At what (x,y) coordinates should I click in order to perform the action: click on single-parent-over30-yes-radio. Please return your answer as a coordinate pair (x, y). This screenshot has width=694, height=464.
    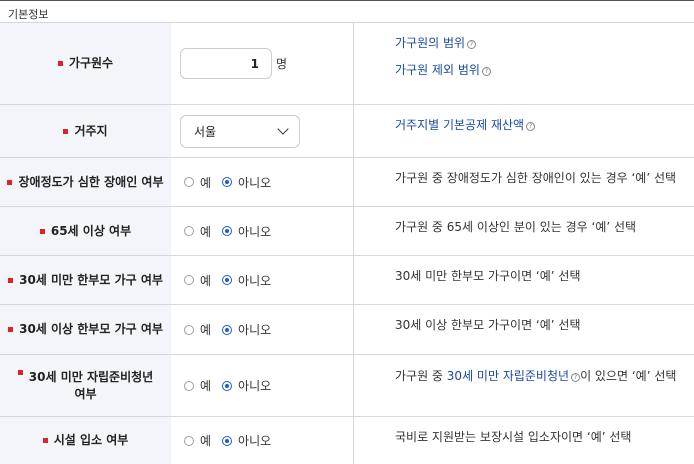
    Looking at the image, I should click on (189, 329).